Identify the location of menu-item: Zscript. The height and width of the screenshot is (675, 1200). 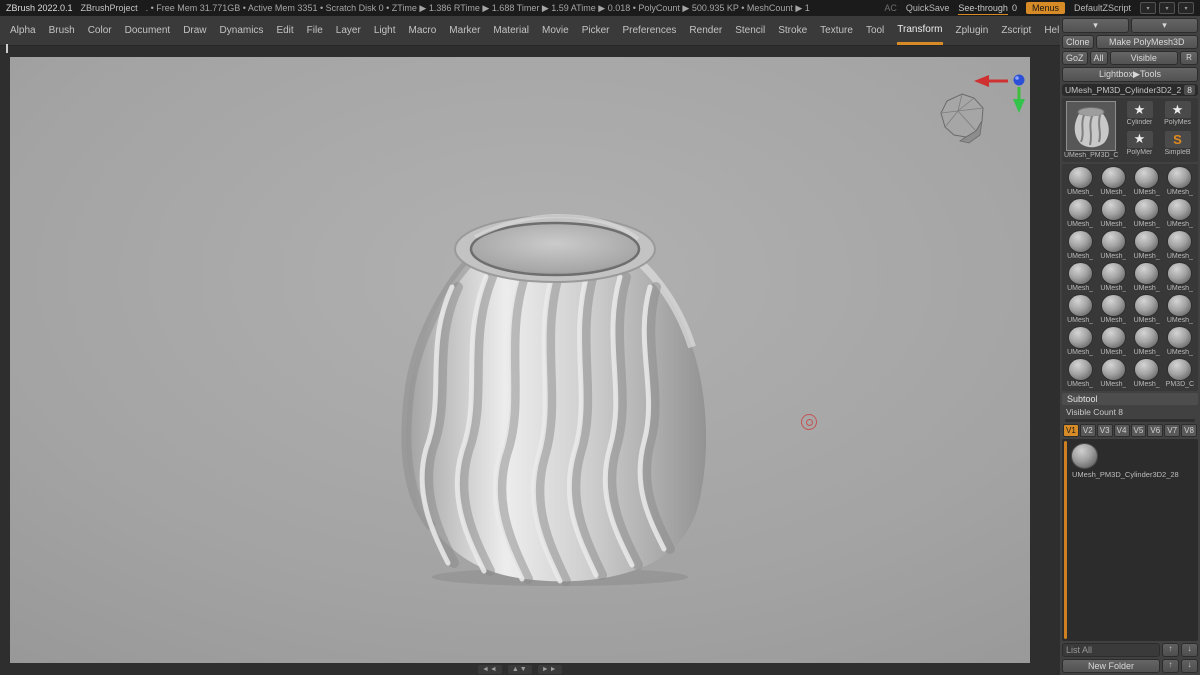
(1016, 30).